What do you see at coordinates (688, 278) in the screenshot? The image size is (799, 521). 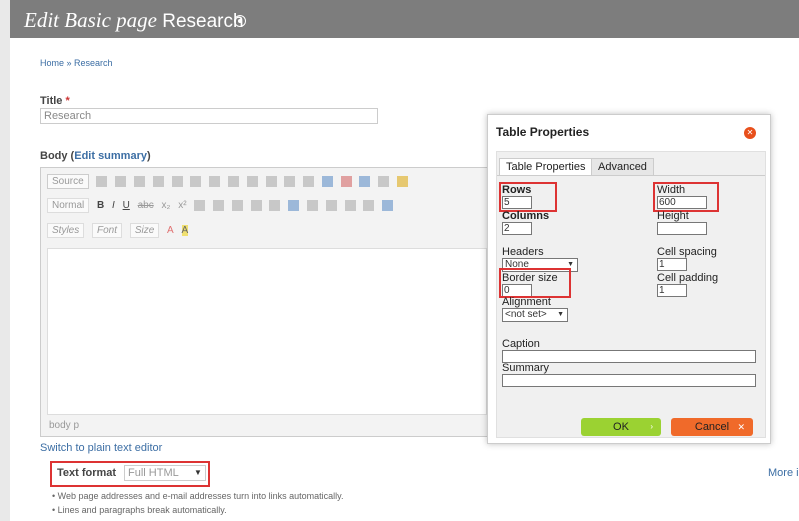 I see `cell-padding-label: Cell padding` at bounding box center [688, 278].